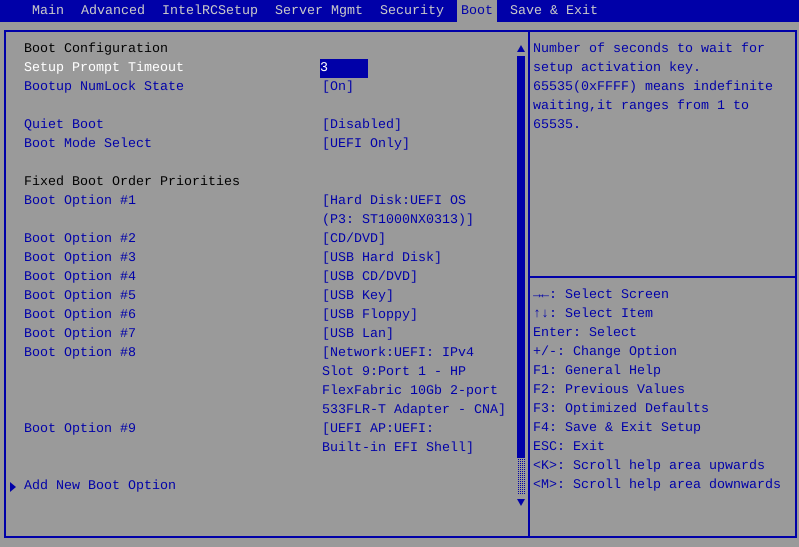  I want to click on setting-value: [Hard Disk:UEFI OS (P3: ST1000NX0313)], so click(398, 211).